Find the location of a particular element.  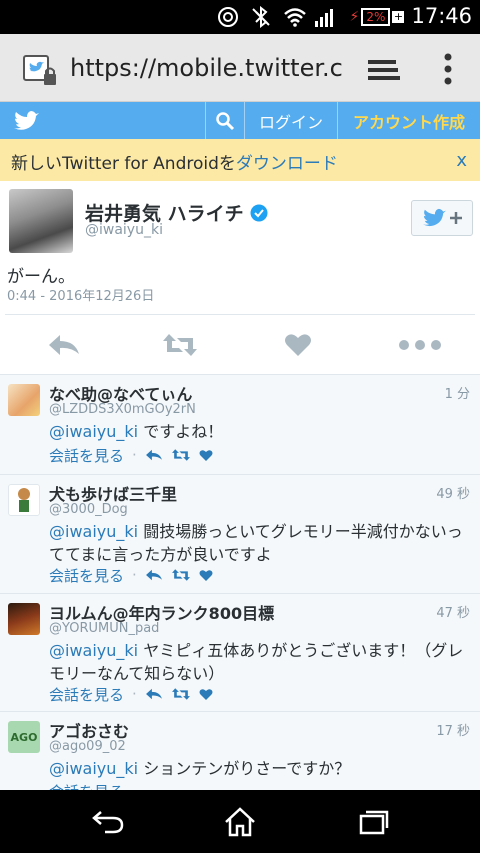

reply-body: ですよね！ is located at coordinates (181, 431).